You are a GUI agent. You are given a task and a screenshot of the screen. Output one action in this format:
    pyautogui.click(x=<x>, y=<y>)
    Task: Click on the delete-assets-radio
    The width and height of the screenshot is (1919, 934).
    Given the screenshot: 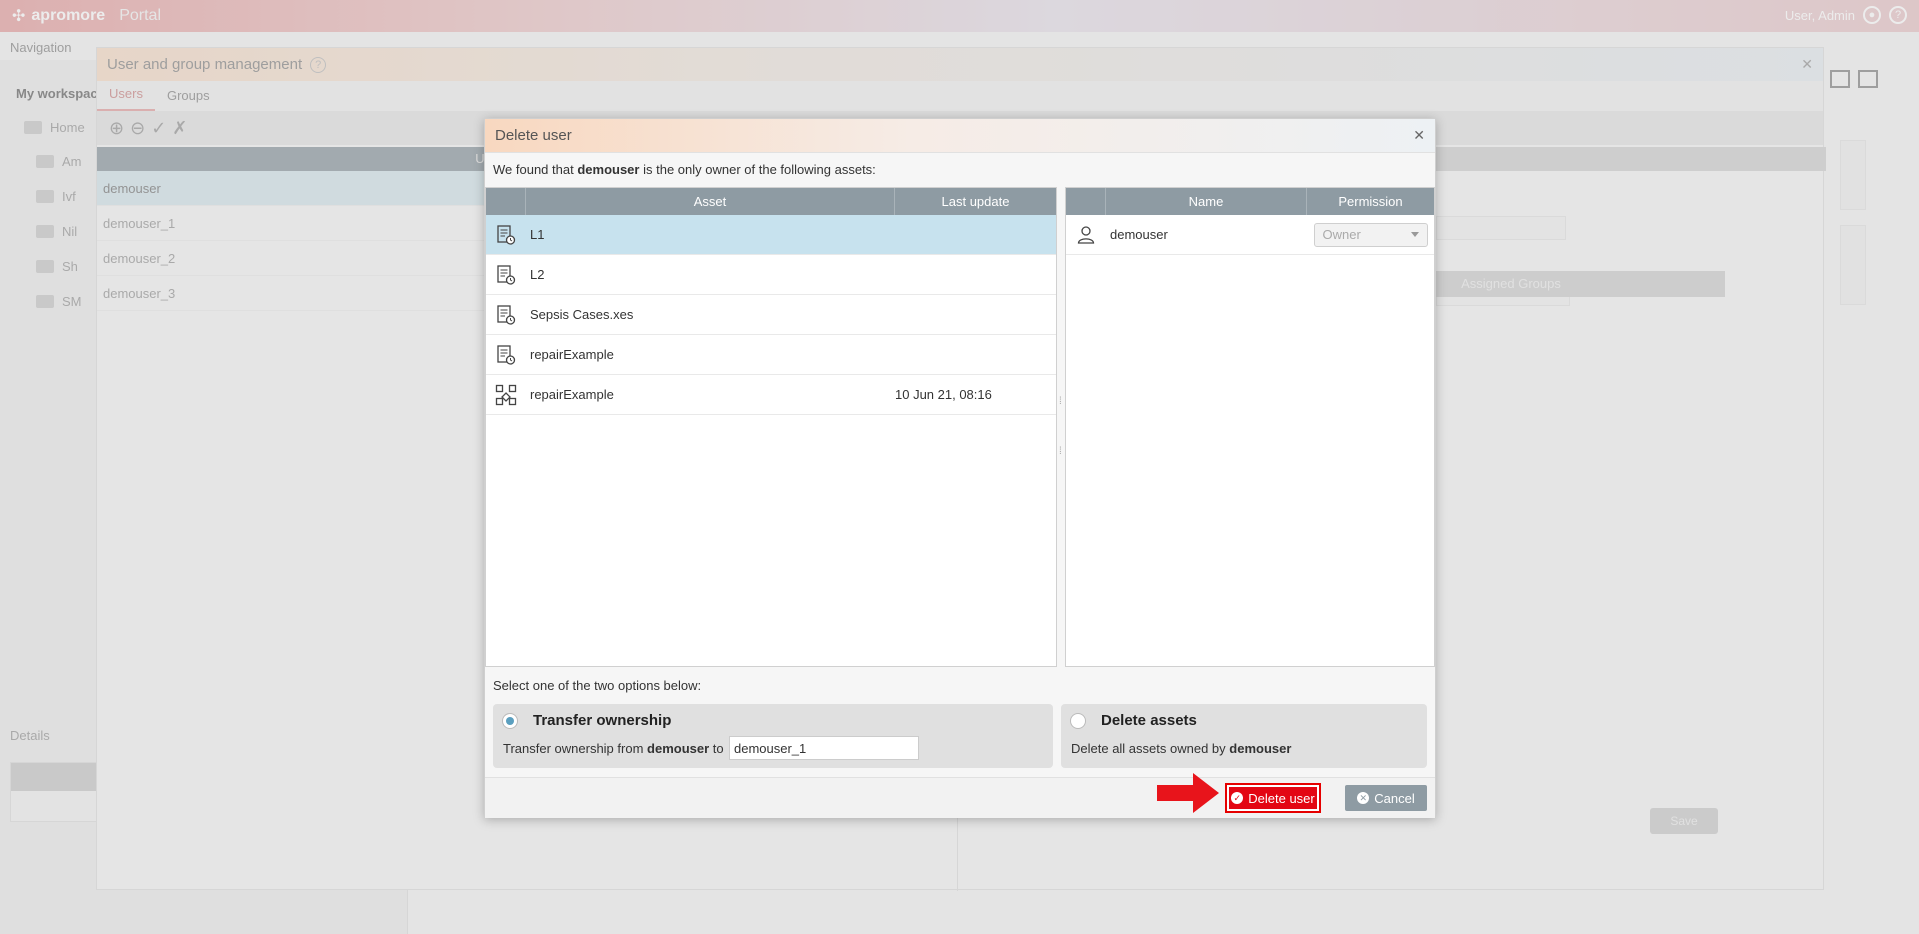 What is the action you would take?
    pyautogui.click(x=1078, y=721)
    